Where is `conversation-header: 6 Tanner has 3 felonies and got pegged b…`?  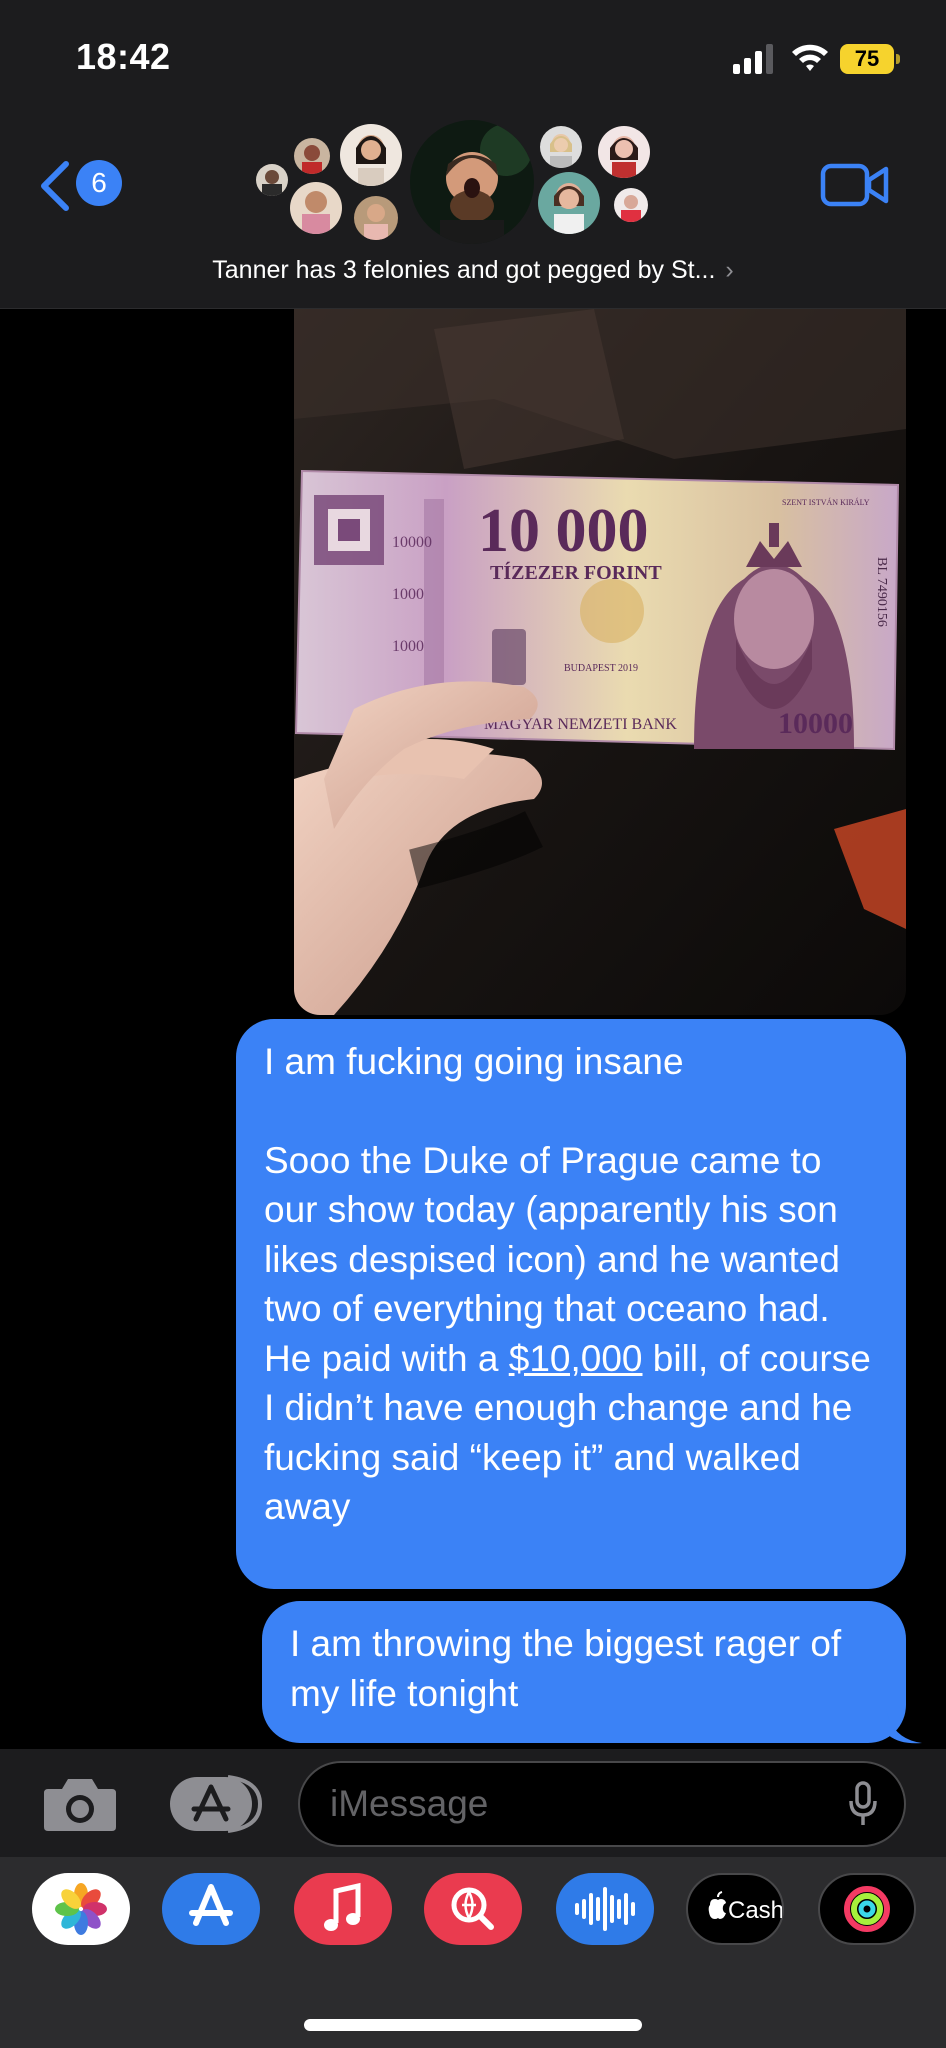 conversation-header: 6 Tanner has 3 felonies and got pegged b… is located at coordinates (473, 214).